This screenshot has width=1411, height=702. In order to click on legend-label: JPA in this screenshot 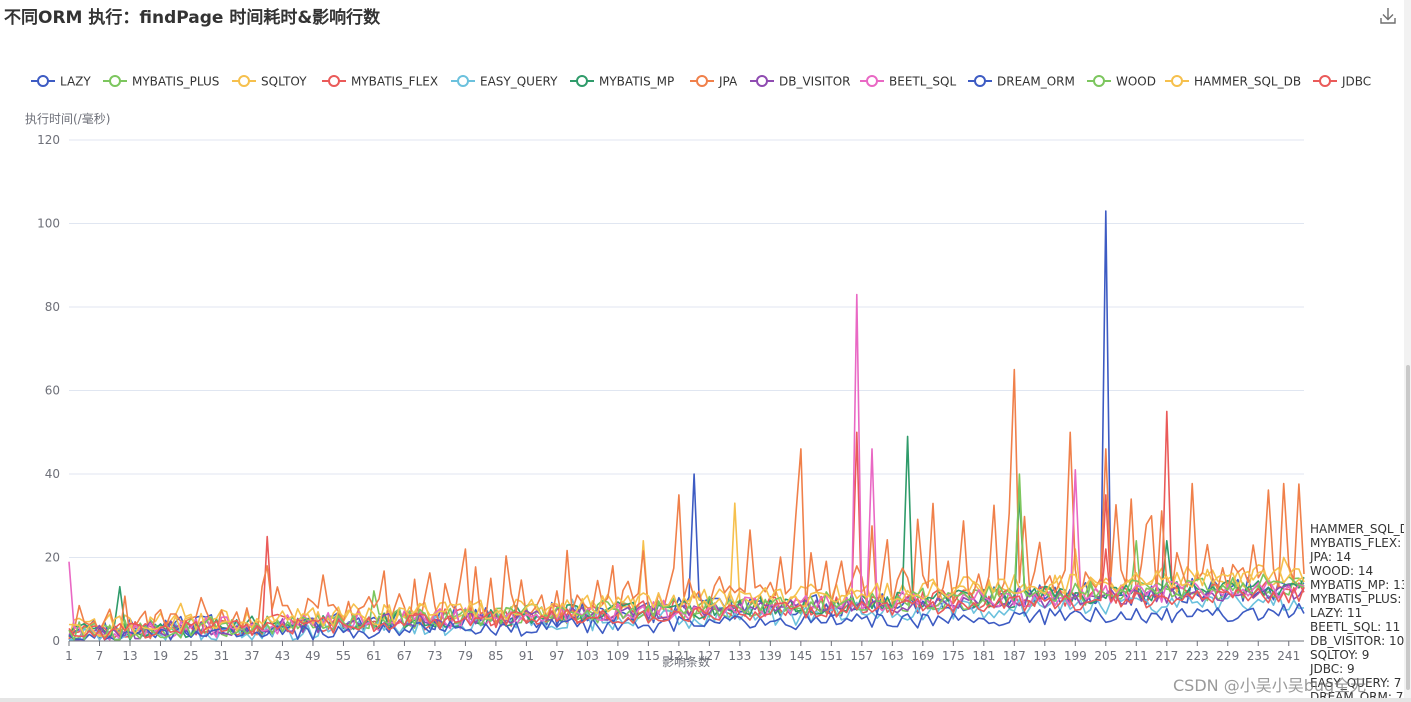, I will do `click(728, 82)`.